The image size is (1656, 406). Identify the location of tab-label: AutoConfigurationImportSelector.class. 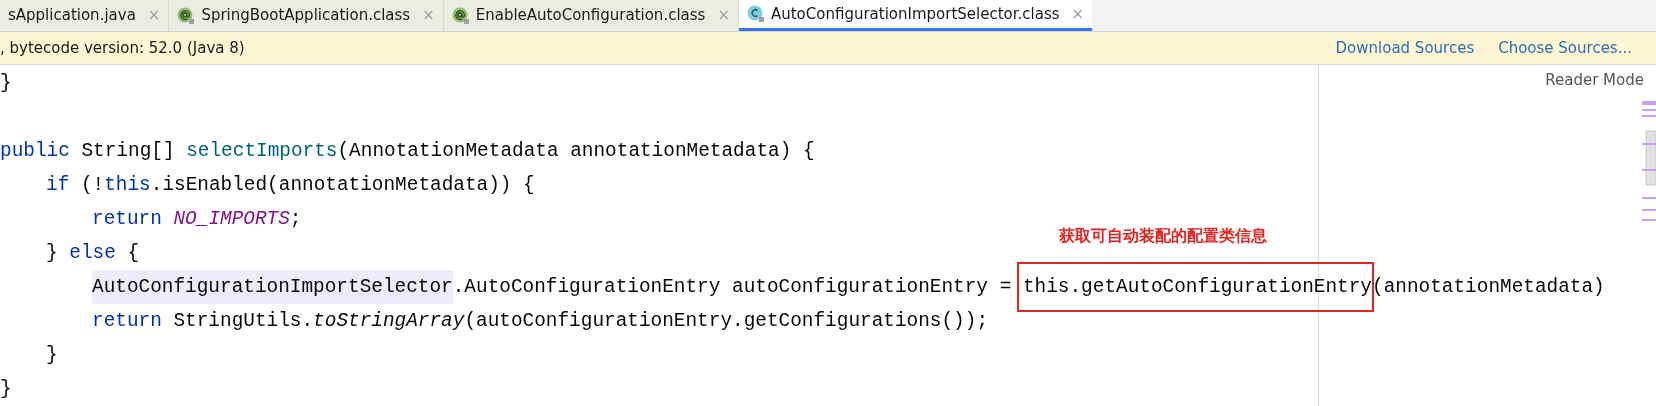
(915, 14).